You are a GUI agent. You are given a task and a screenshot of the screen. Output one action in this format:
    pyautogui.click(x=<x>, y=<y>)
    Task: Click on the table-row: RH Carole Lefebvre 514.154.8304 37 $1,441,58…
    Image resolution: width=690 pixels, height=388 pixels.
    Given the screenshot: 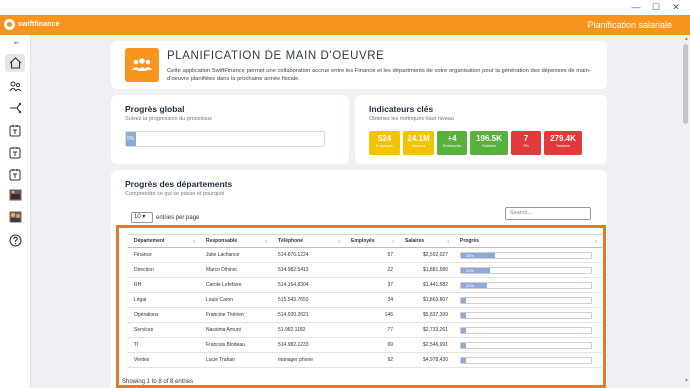 What is the action you would take?
    pyautogui.click(x=365, y=285)
    